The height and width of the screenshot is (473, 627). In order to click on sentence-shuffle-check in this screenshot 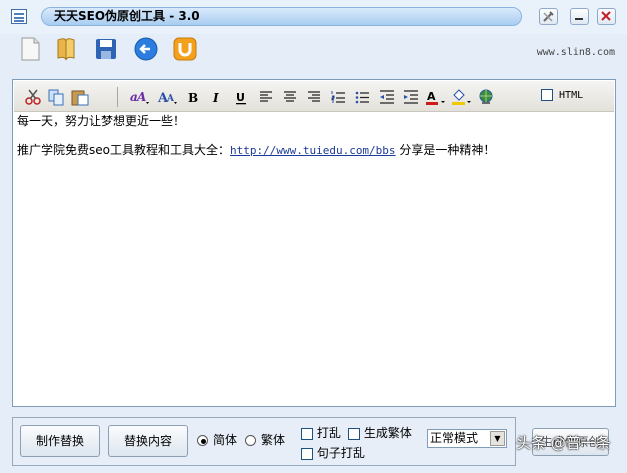, I will do `click(307, 453)`.